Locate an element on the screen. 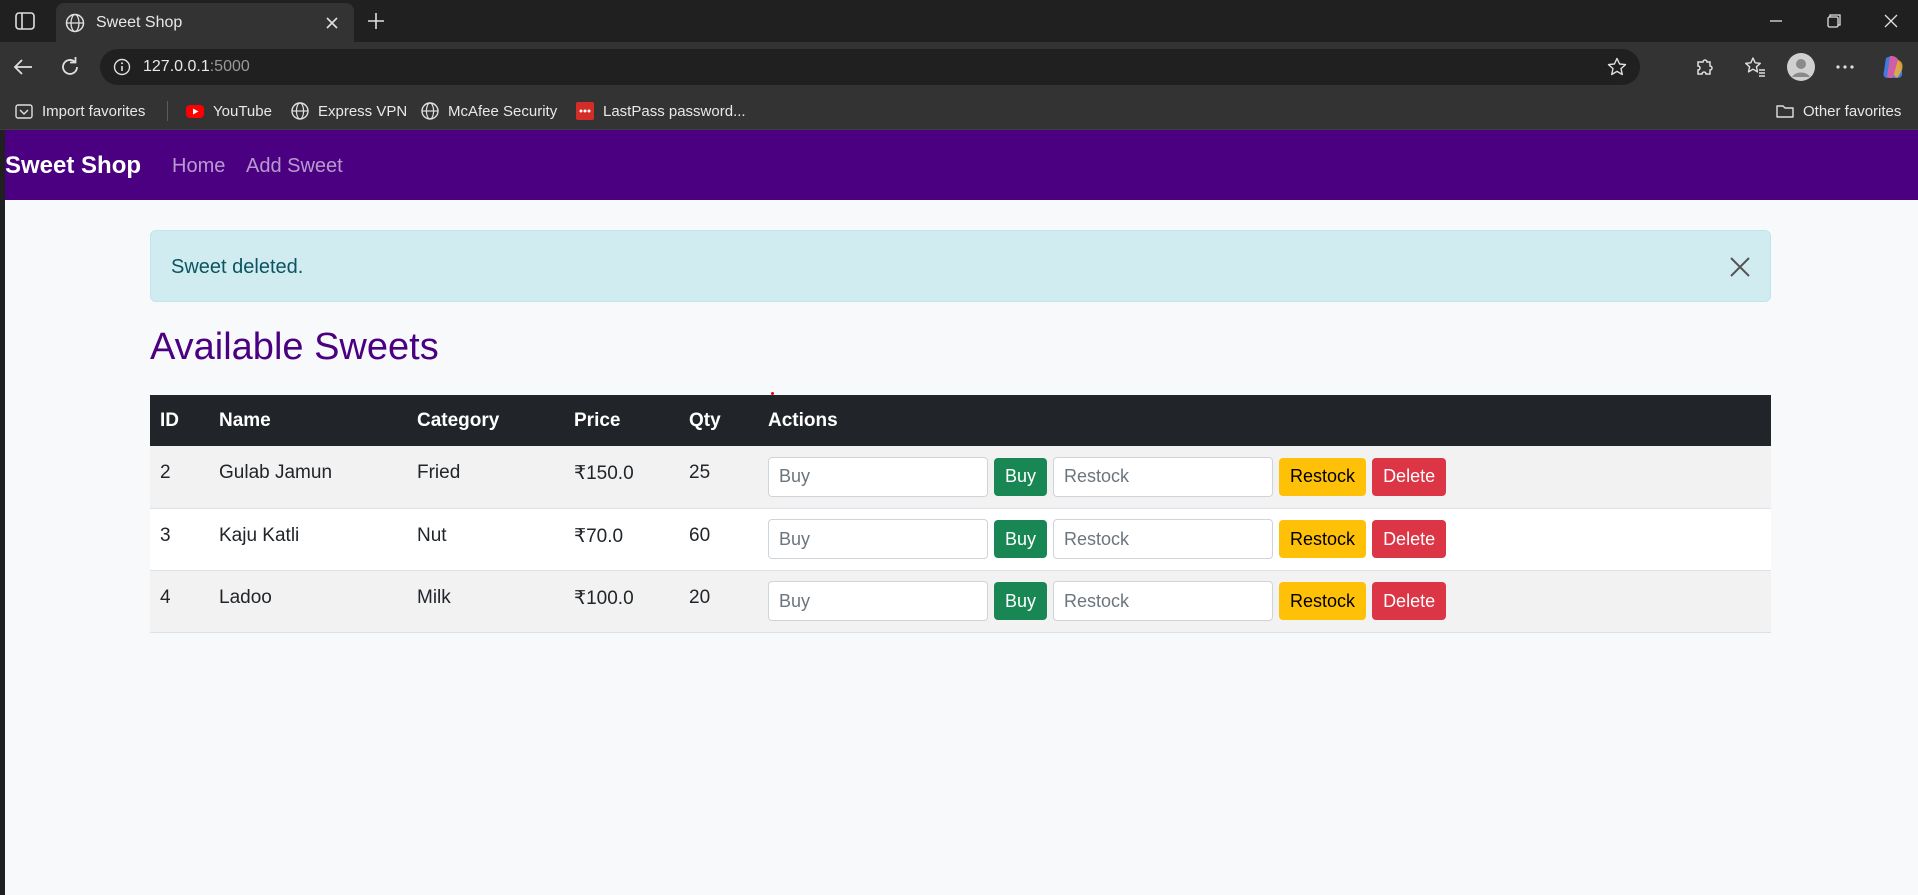 This screenshot has width=1918, height=895. bookmark-label: Other favorites is located at coordinates (1852, 111).